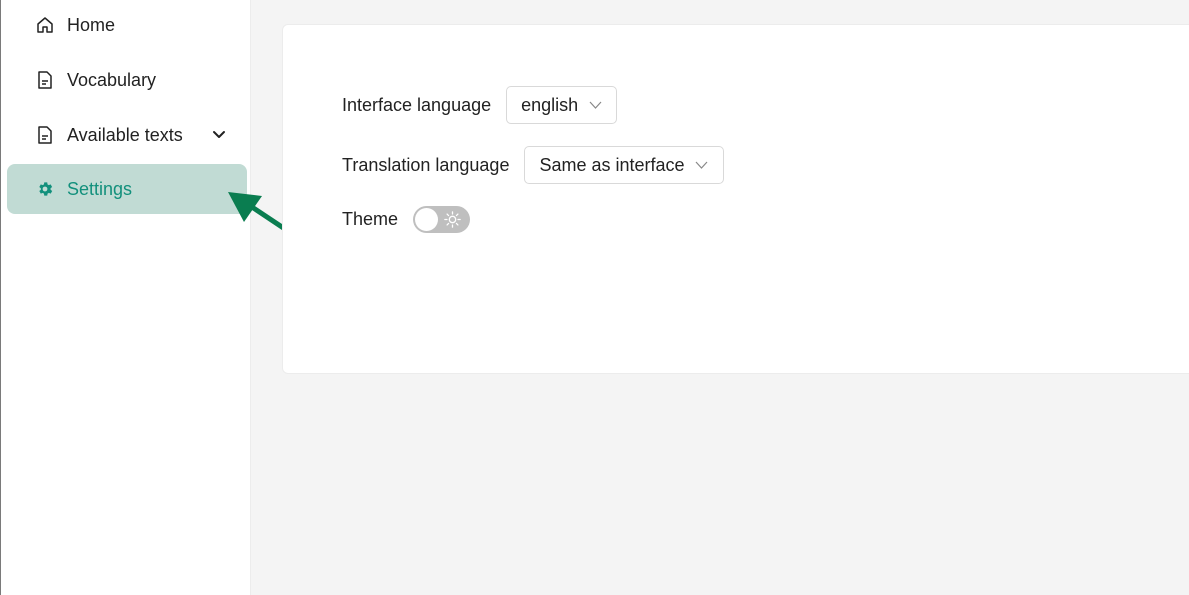 The height and width of the screenshot is (595, 1189). What do you see at coordinates (427, 219) in the screenshot?
I see `toggle-knob` at bounding box center [427, 219].